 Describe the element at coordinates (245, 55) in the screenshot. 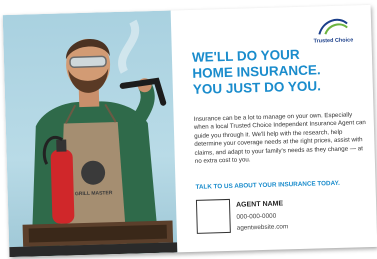

I see `headline-line-1: WE'LL DO YOUR` at that location.